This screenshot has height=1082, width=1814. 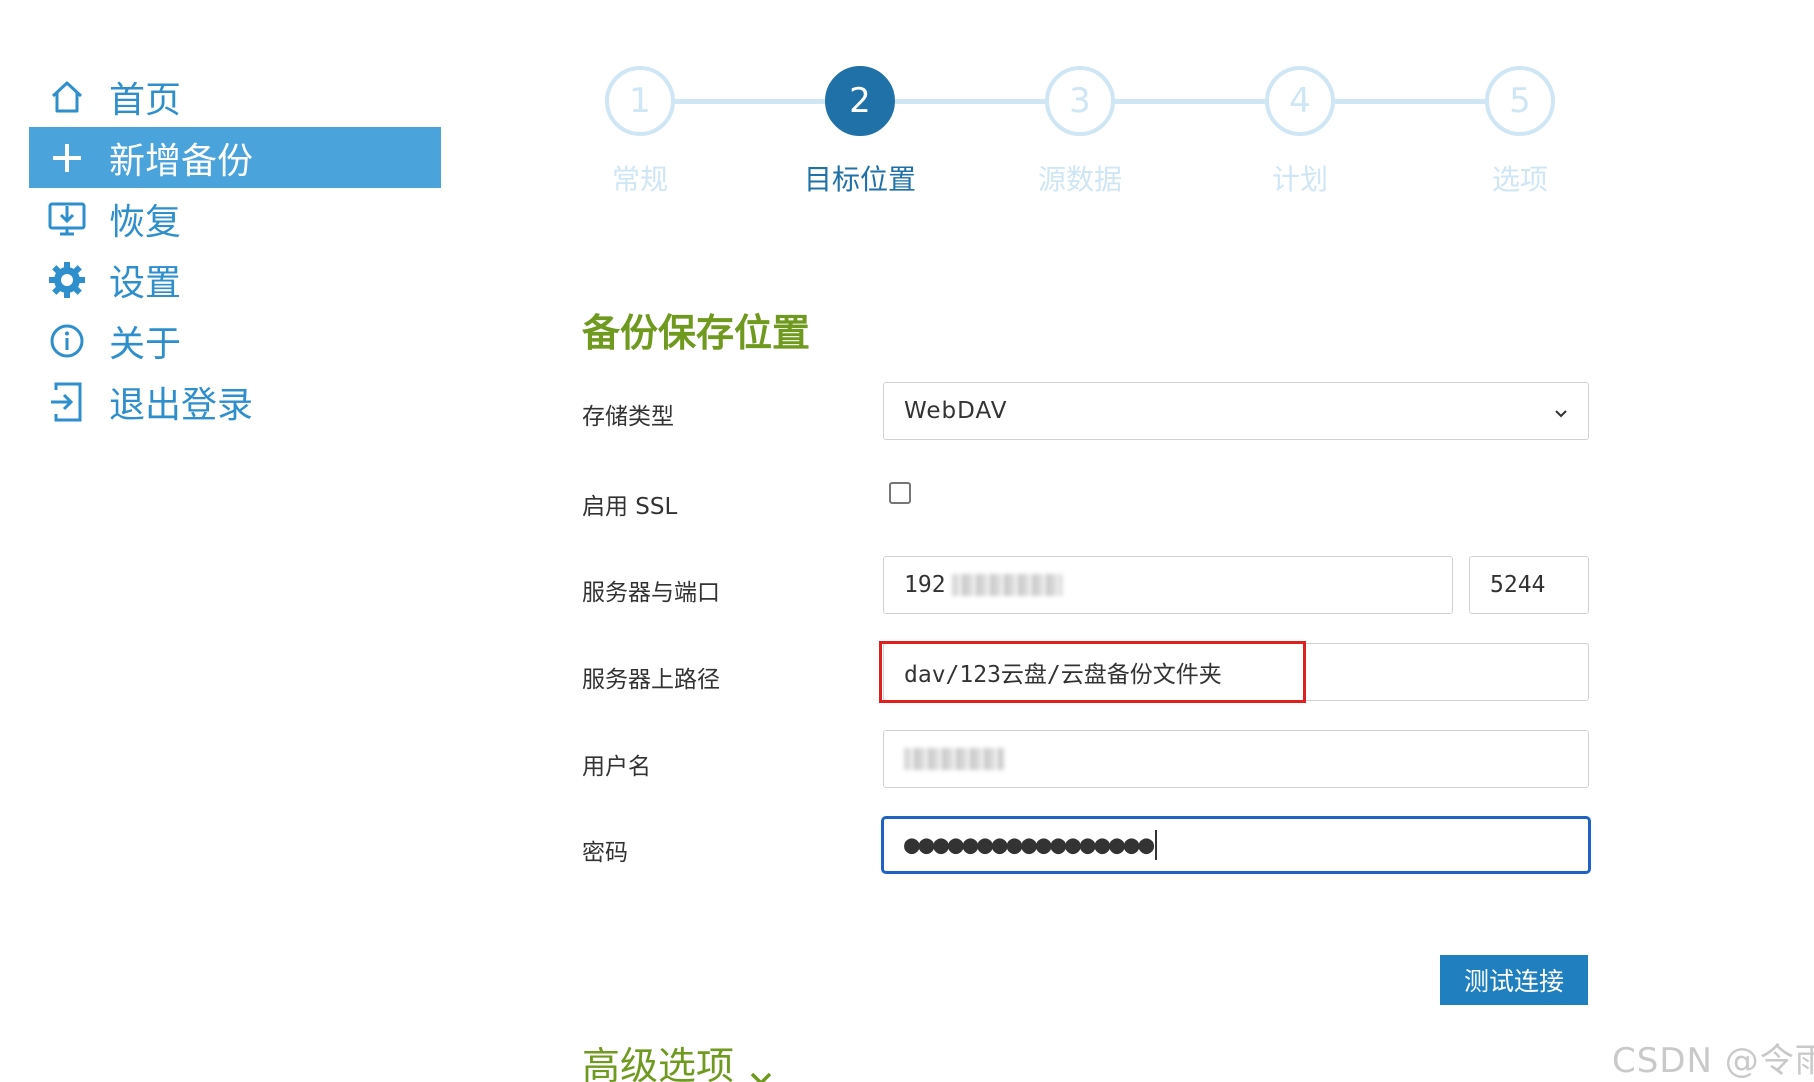 What do you see at coordinates (181, 161) in the screenshot?
I see `sidebar-item-label: 新增备份` at bounding box center [181, 161].